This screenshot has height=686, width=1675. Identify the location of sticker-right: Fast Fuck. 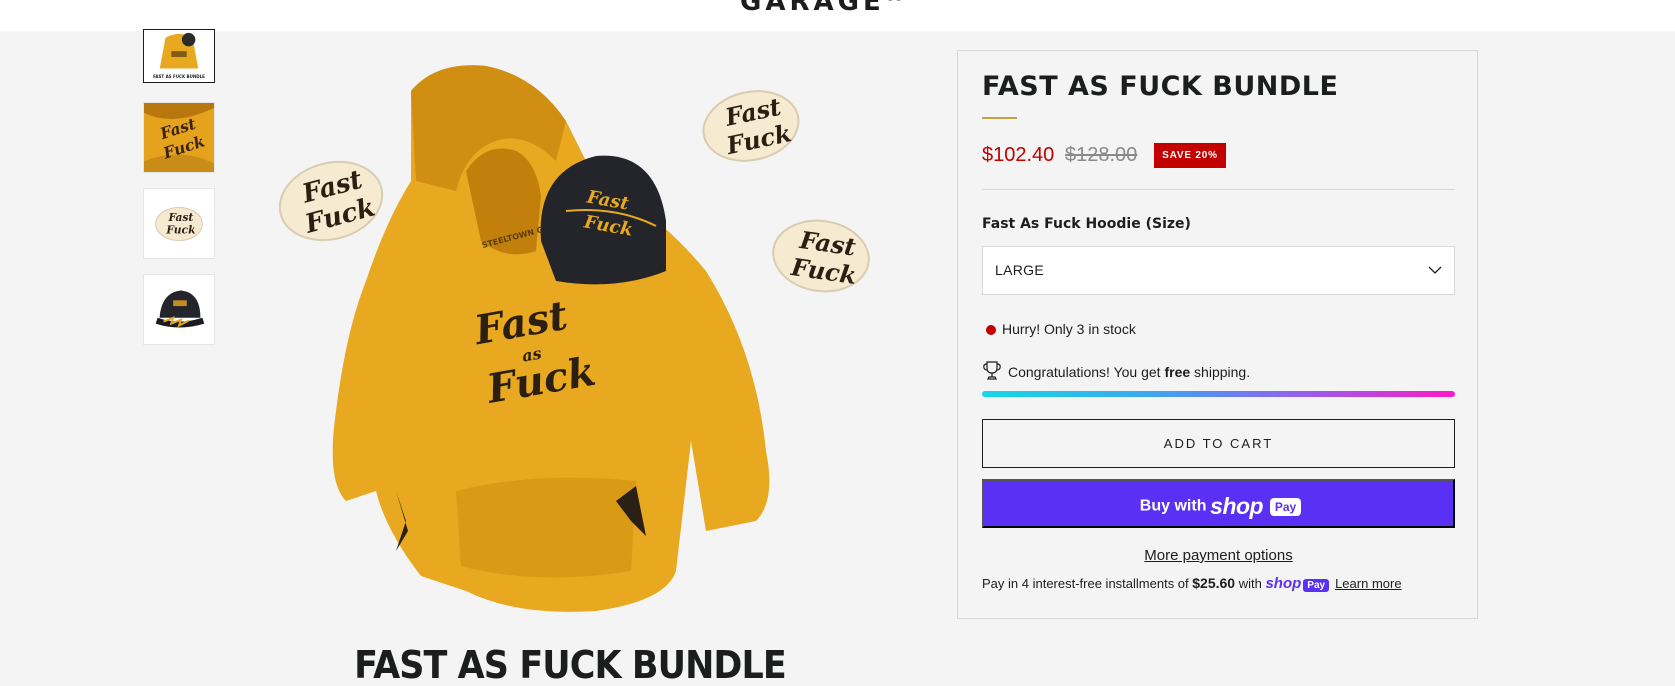
(821, 256).